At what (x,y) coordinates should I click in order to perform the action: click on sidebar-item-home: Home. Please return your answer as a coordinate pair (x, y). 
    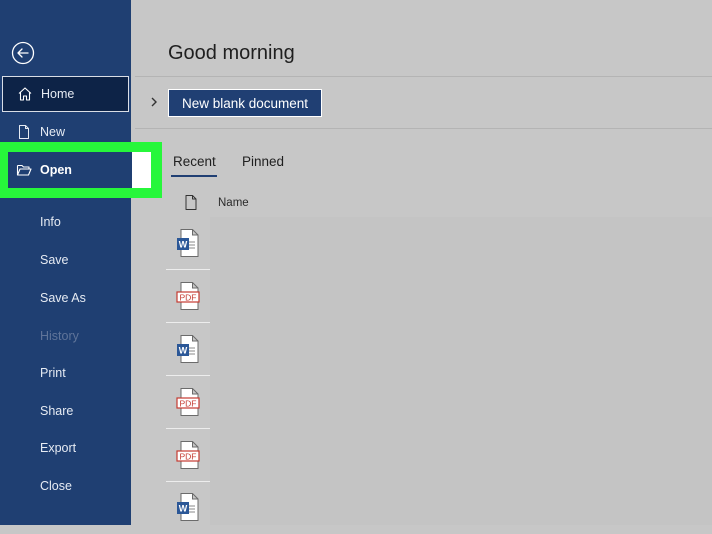
    Looking at the image, I should click on (65, 94).